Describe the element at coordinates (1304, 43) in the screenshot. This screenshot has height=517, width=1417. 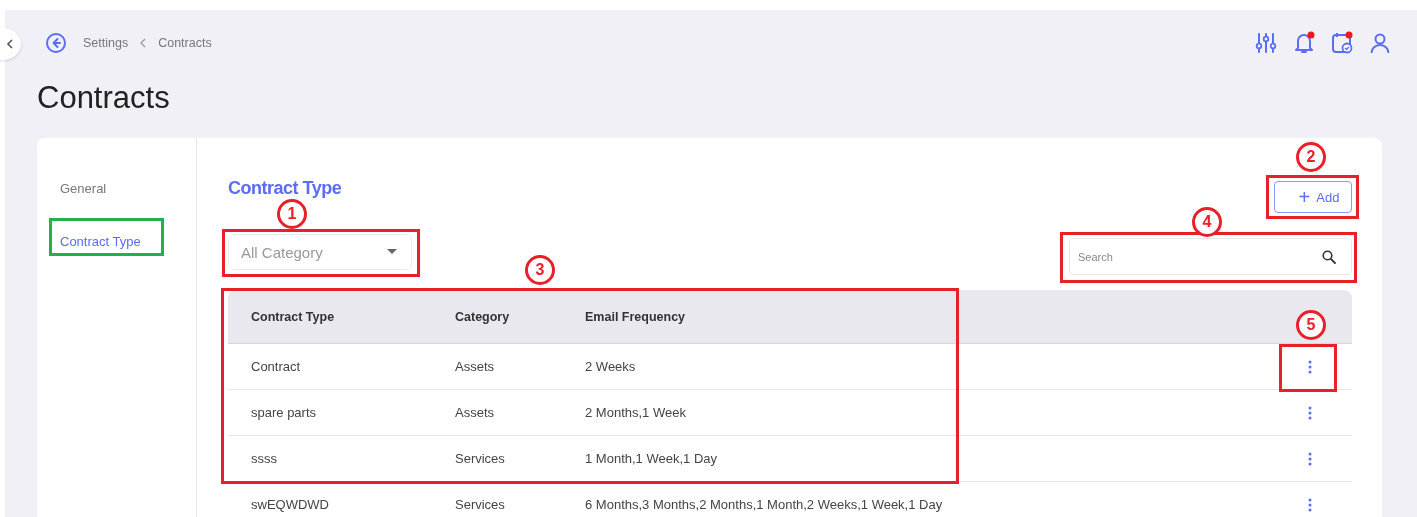
I see `bell-icon` at that location.